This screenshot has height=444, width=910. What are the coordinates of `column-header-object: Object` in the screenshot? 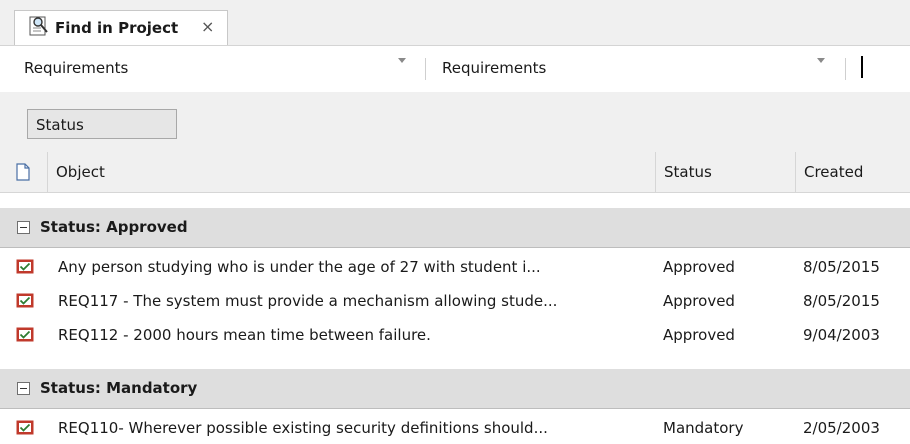 It's located at (352, 172).